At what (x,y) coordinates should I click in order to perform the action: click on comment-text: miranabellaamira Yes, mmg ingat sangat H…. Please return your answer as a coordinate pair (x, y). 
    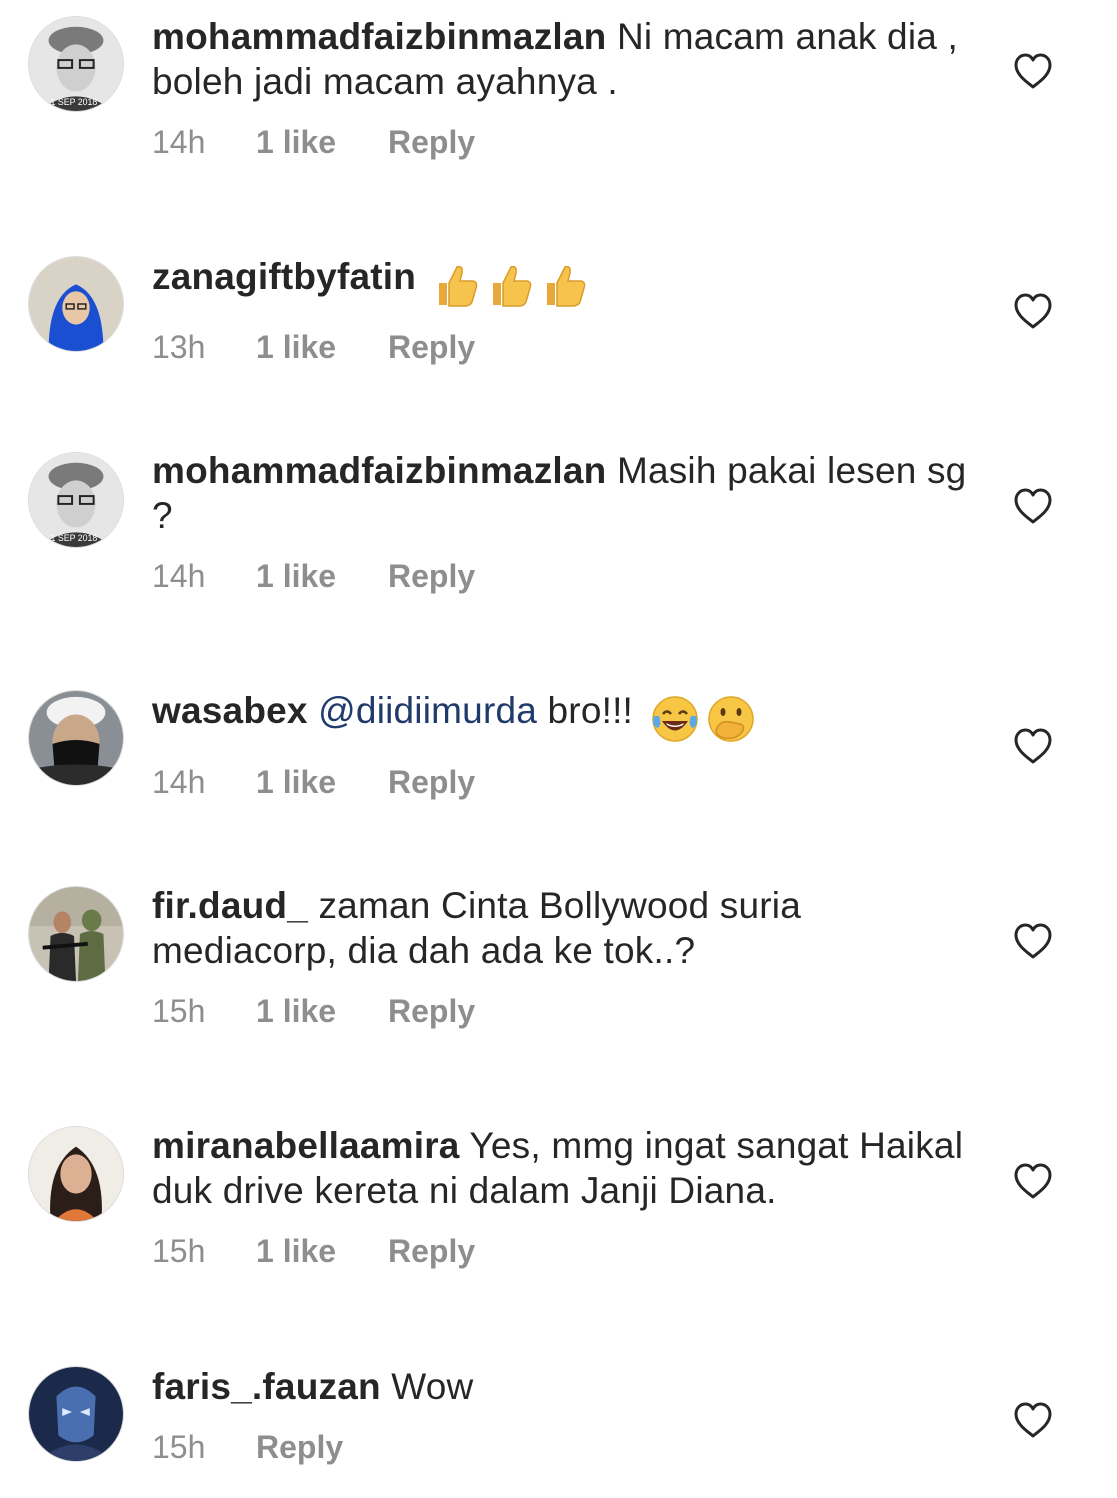
    Looking at the image, I should click on (562, 1168).